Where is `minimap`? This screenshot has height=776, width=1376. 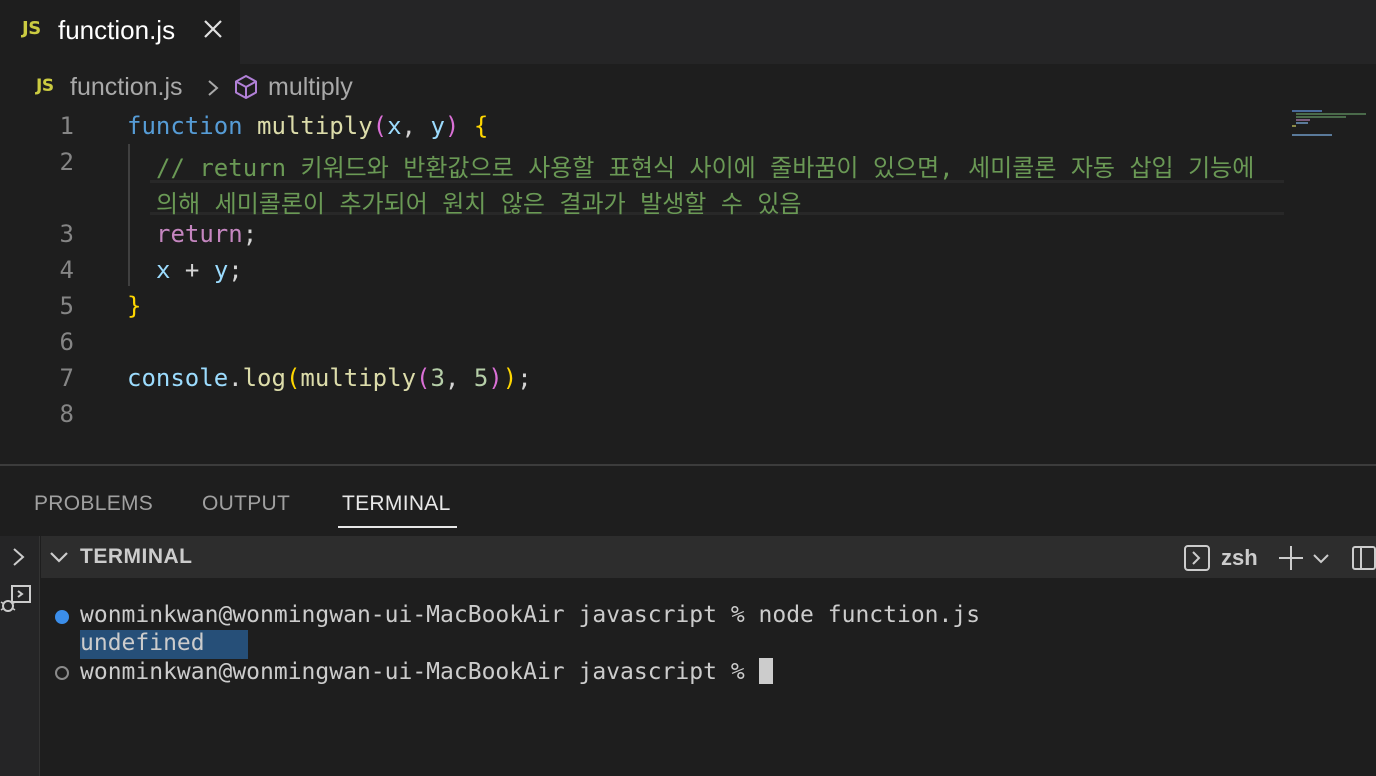
minimap is located at coordinates (1333, 138).